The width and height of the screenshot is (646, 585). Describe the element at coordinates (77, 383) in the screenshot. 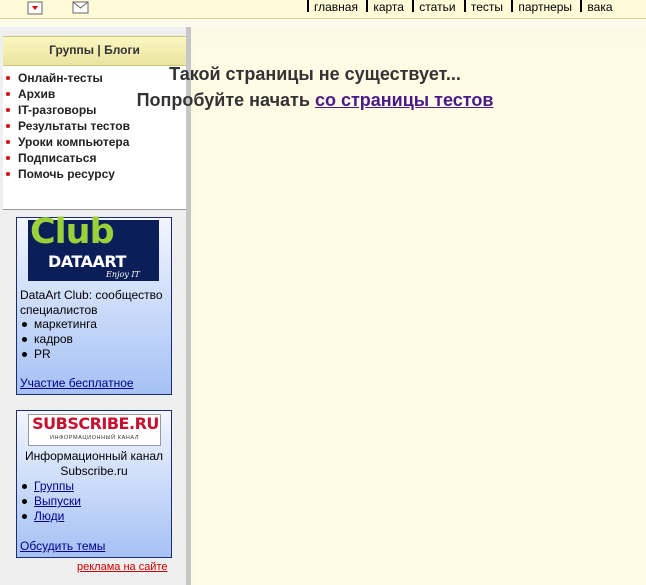

I see `free-participation-link: Участие бесплатное` at that location.